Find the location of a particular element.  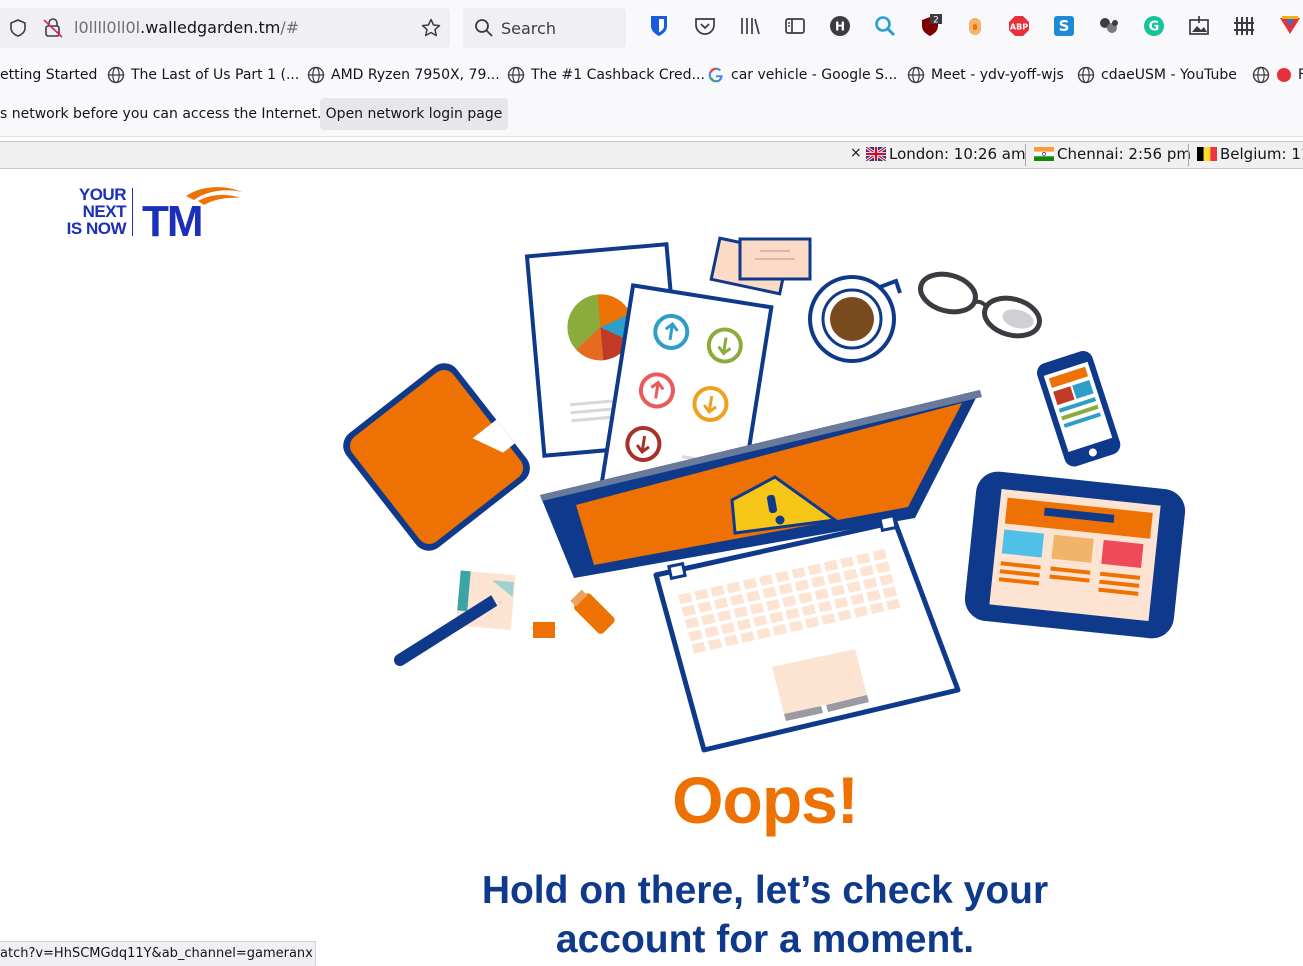

uk-flag-icon is located at coordinates (876, 154).